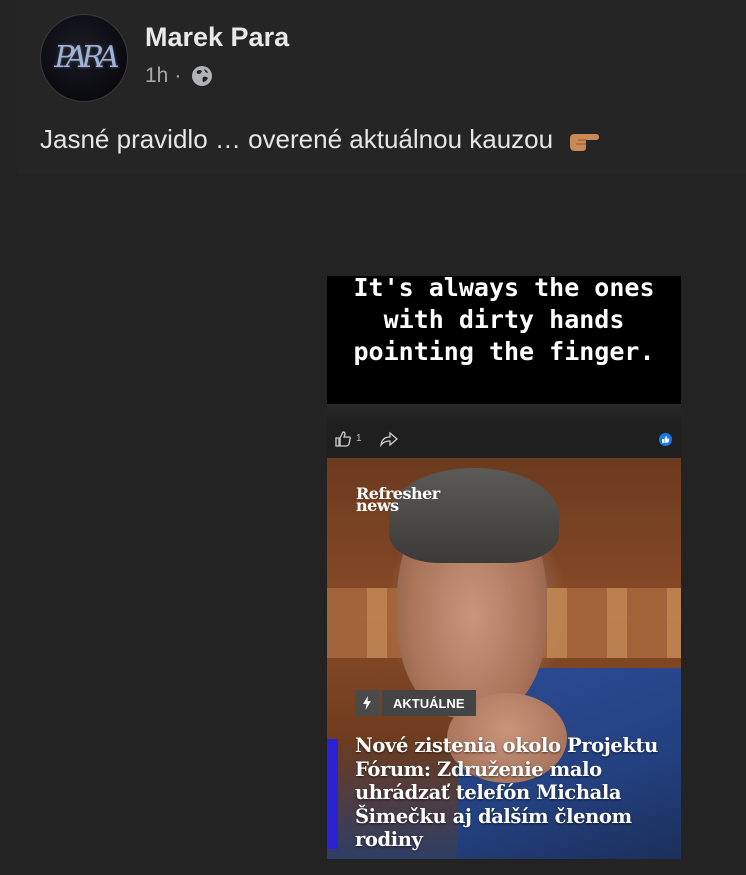 The width and height of the screenshot is (746, 875). What do you see at coordinates (504, 289) in the screenshot?
I see `quote-line-1: It's always the ones` at bounding box center [504, 289].